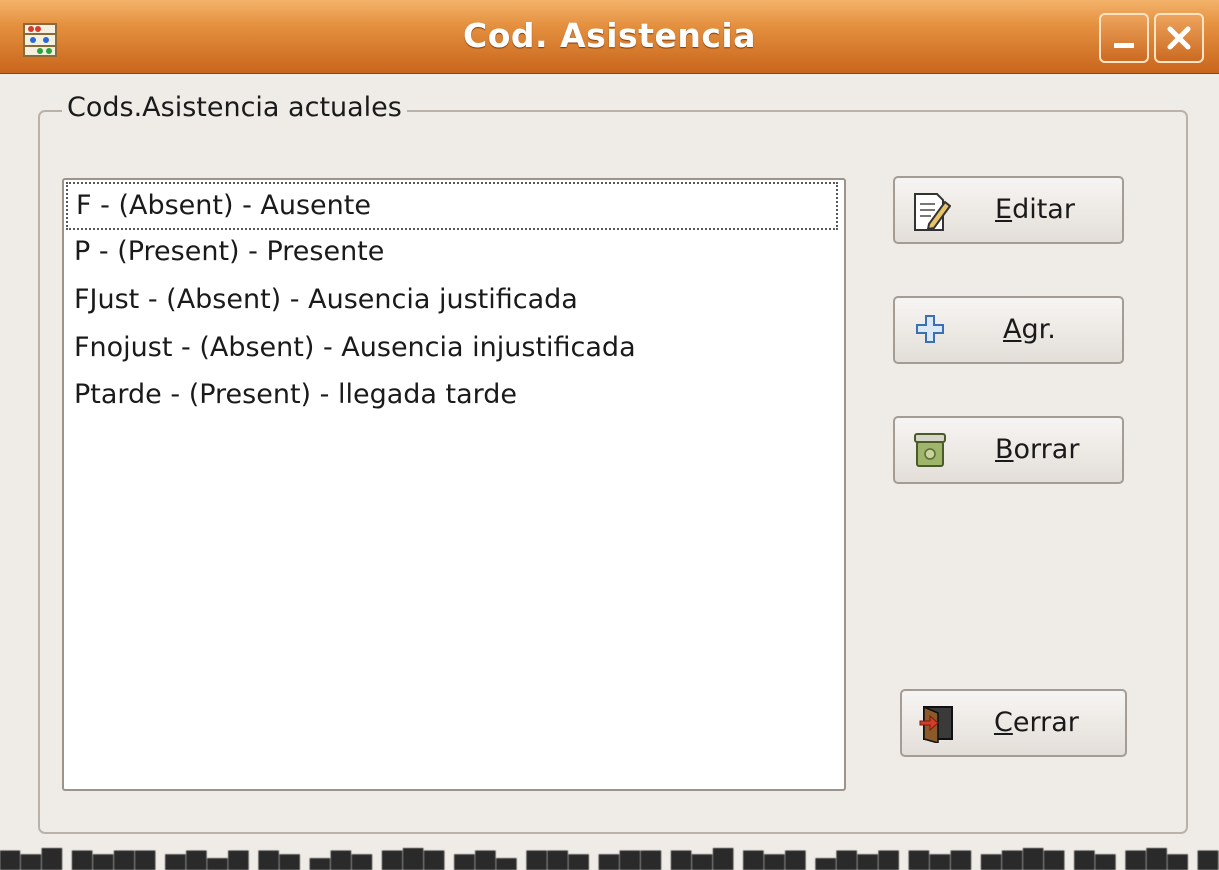 The height and width of the screenshot is (870, 1219). What do you see at coordinates (1029, 329) in the screenshot?
I see `add-button-label: Agr.` at bounding box center [1029, 329].